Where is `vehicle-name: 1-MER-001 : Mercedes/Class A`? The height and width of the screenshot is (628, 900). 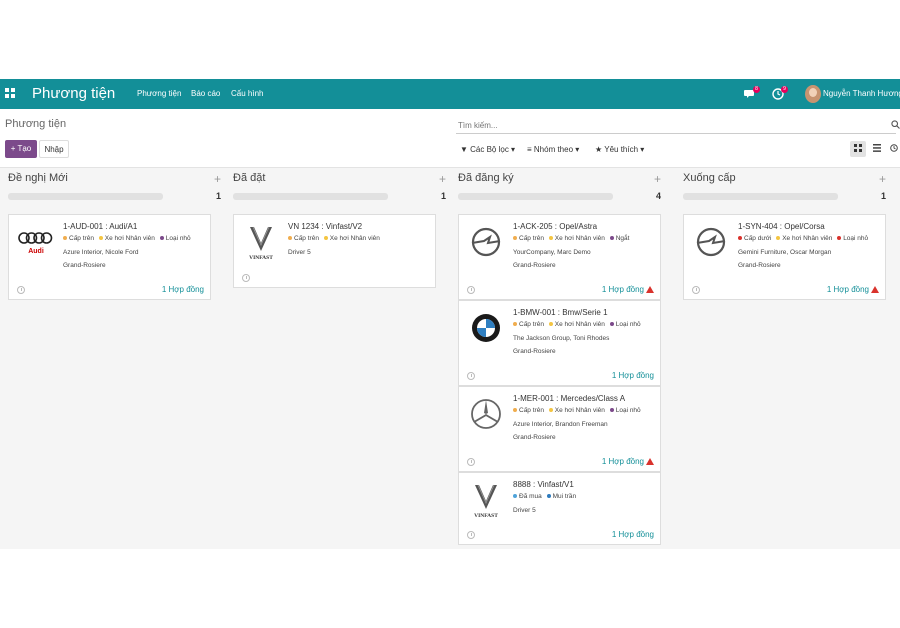
vehicle-name: 1-MER-001 : Mercedes/Class A is located at coordinates (569, 398).